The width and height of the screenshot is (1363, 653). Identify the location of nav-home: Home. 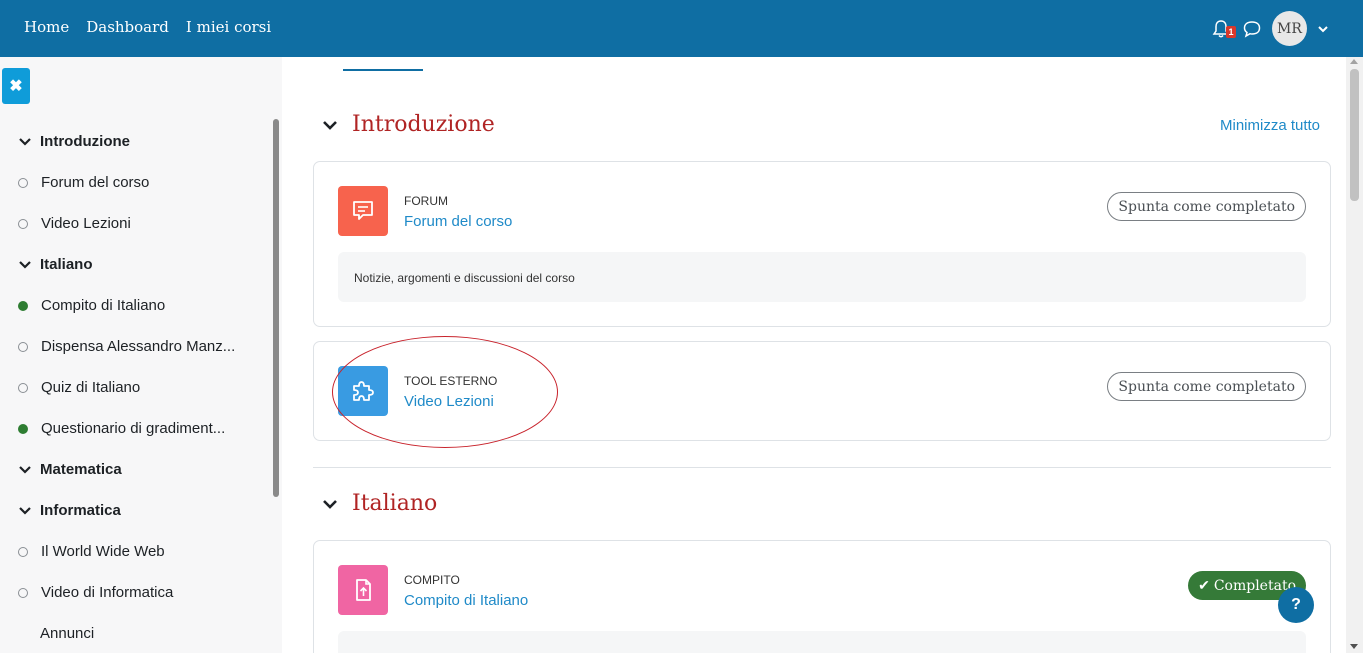
(46, 27).